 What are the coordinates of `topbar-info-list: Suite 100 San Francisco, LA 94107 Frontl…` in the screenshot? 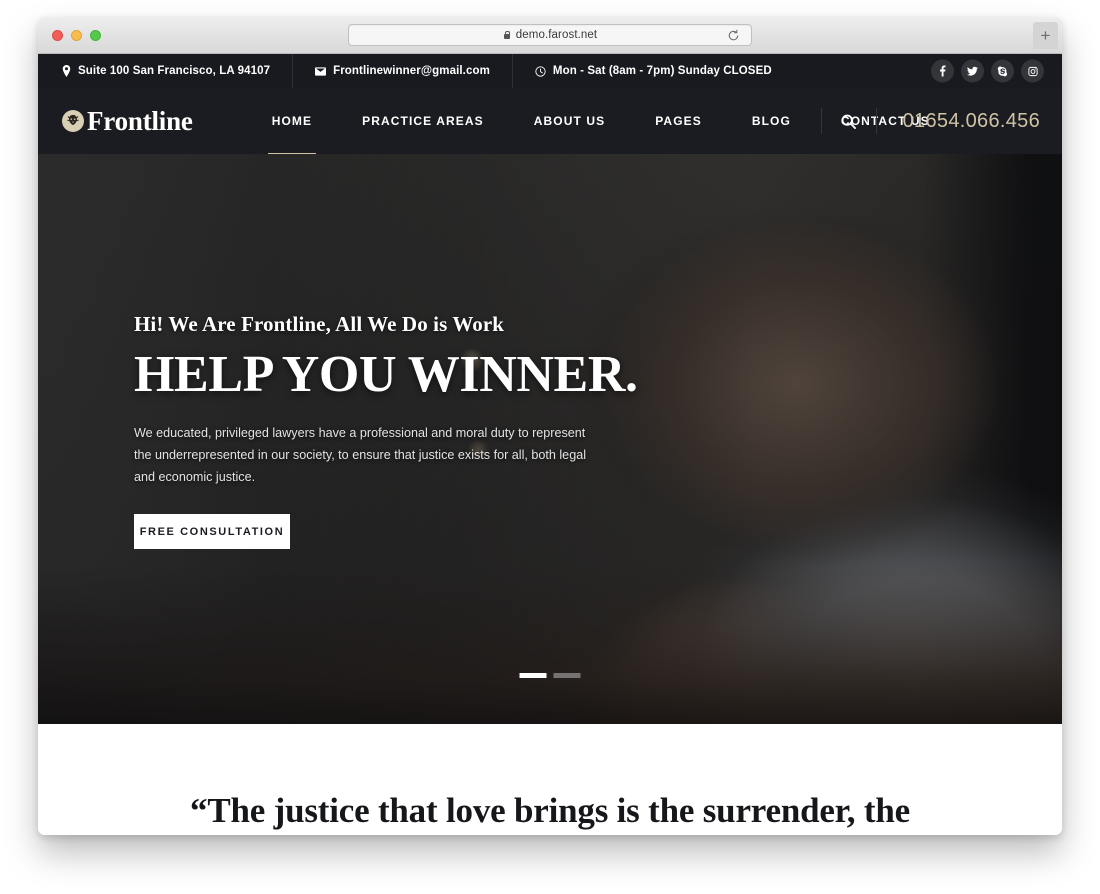 It's located at (426, 71).